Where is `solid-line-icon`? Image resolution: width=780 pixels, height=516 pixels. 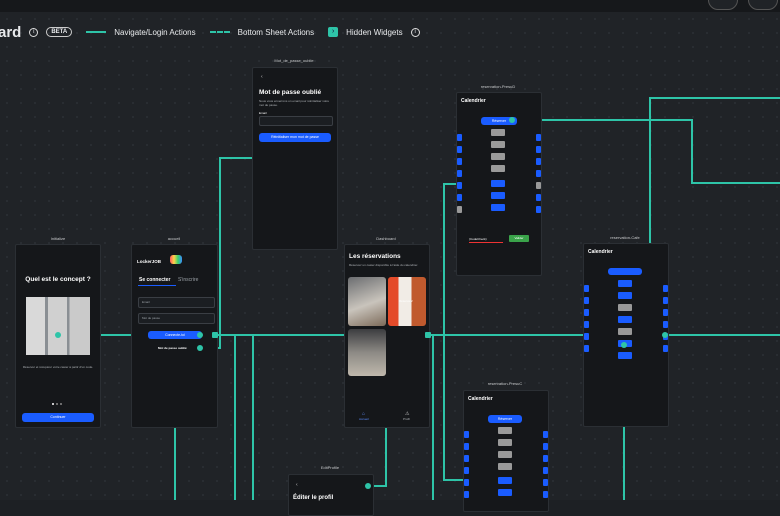
solid-line-icon is located at coordinates (96, 32).